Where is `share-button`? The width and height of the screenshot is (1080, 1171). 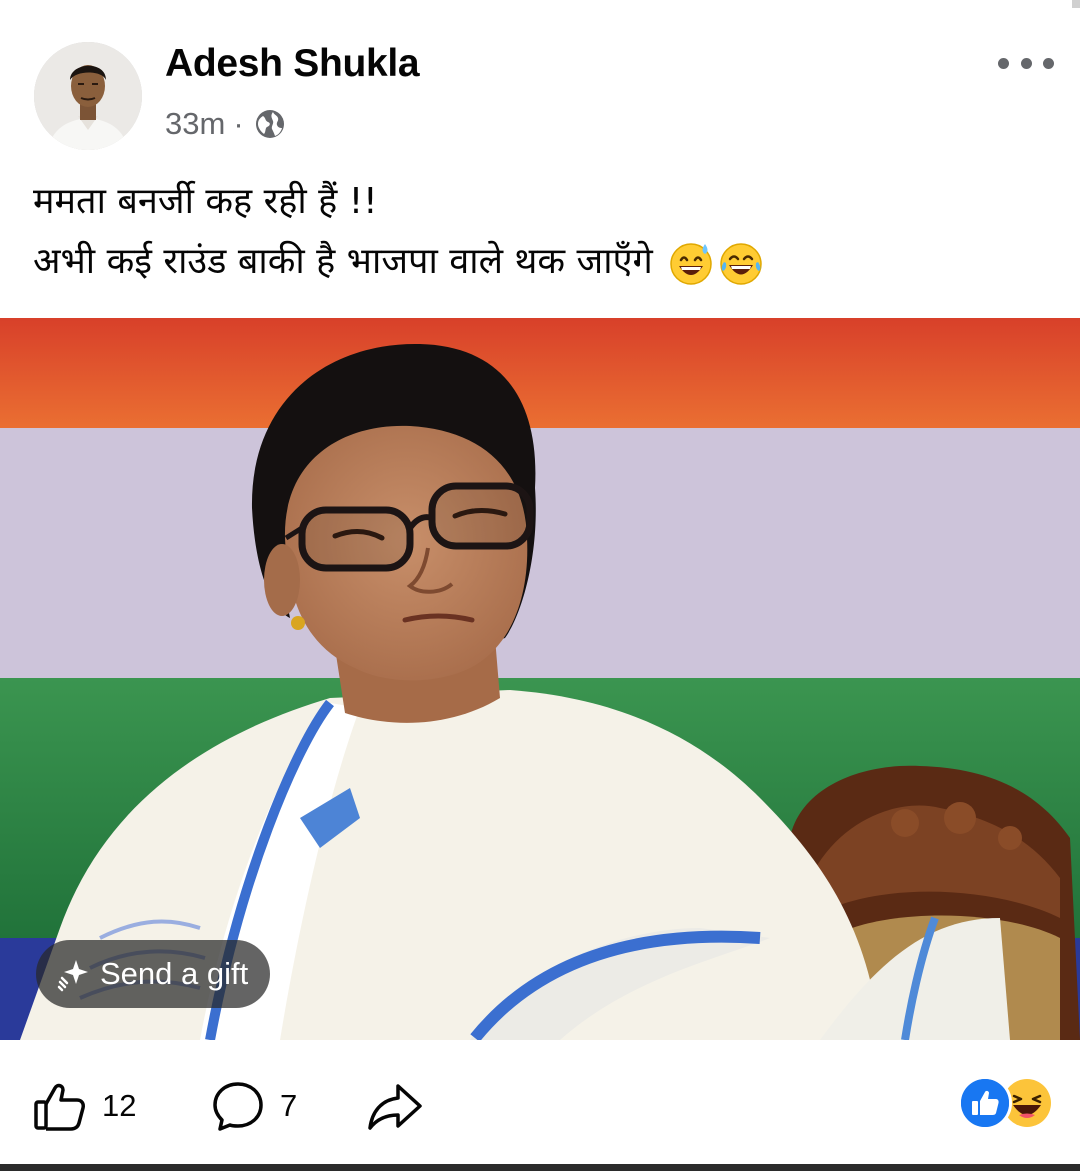
share-button is located at coordinates (395, 1106).